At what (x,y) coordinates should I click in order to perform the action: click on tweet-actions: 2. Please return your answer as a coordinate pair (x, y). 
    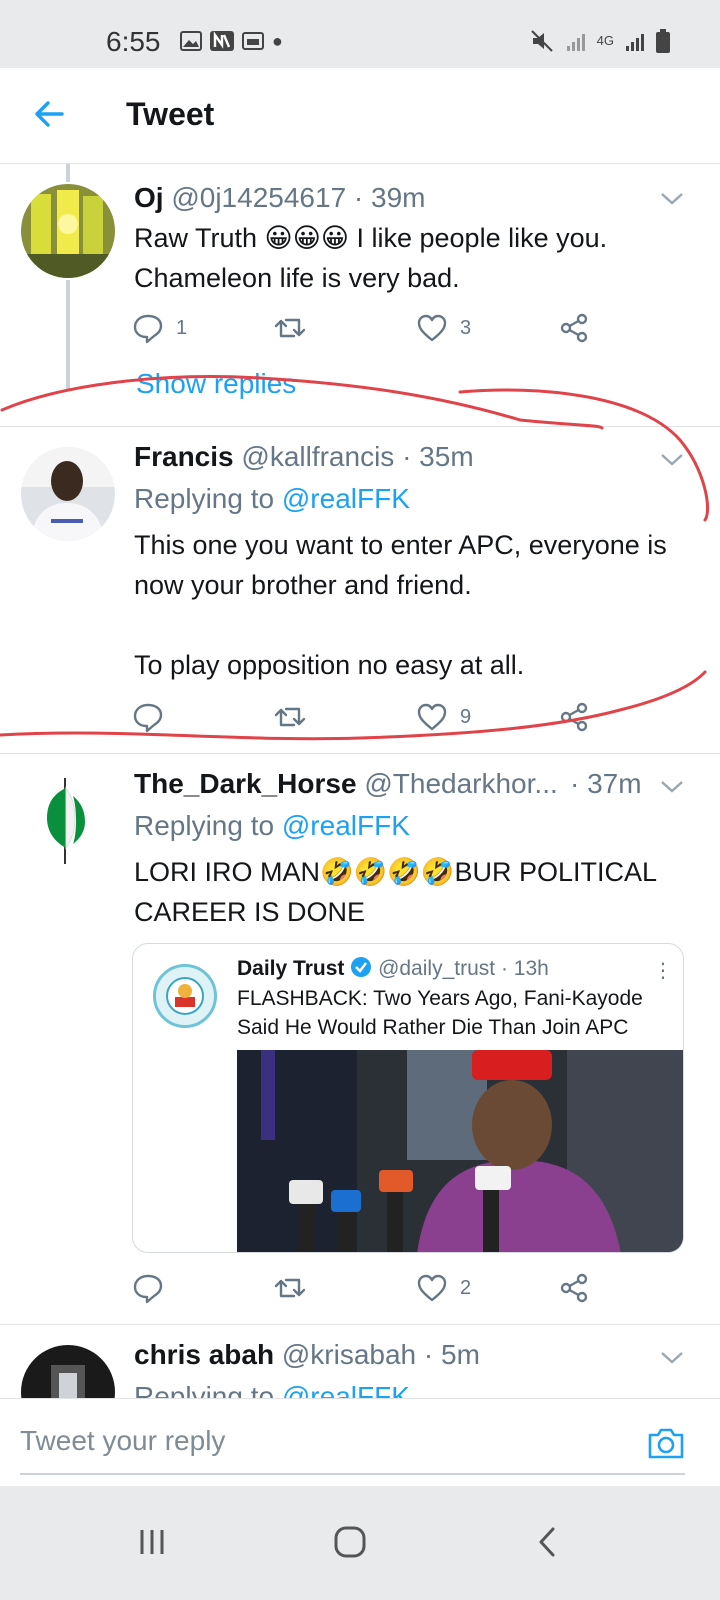
    Looking at the image, I should click on (367, 1290).